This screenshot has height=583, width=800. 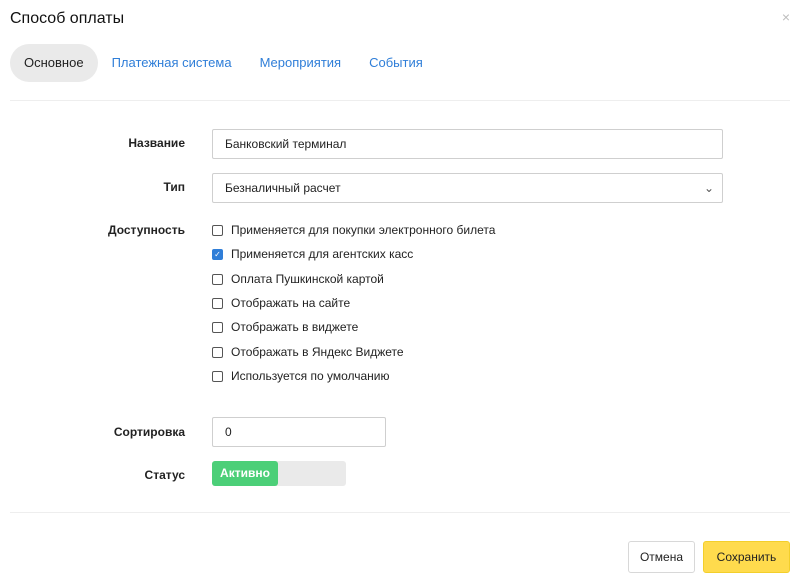 What do you see at coordinates (786, 17) in the screenshot?
I see `close-icon: ×` at bounding box center [786, 17].